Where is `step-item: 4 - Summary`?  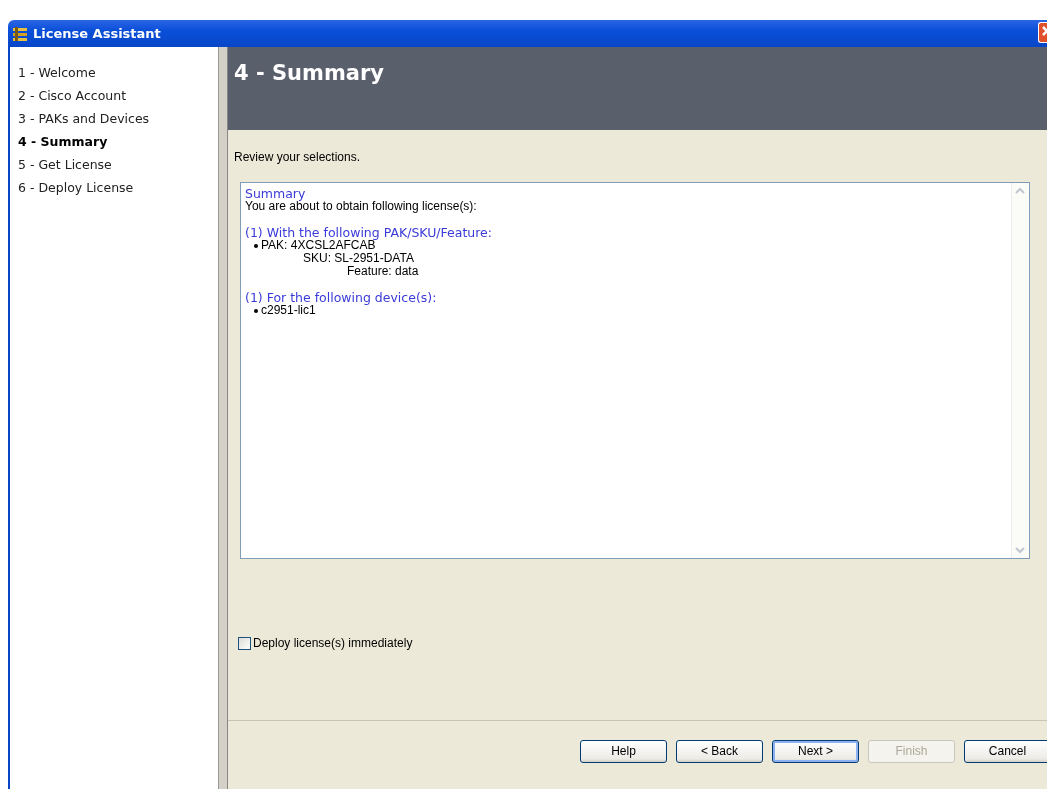
step-item: 4 - Summary is located at coordinates (118, 141).